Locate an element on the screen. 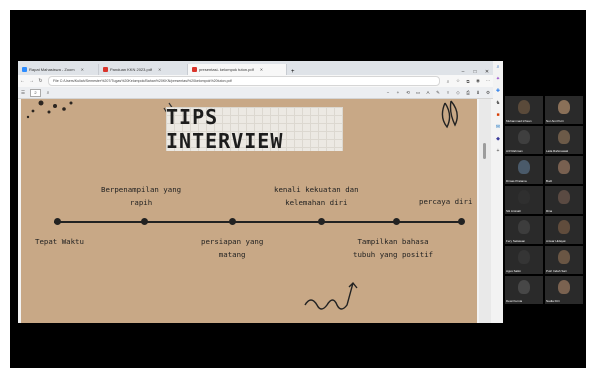 The image size is (590, 370). participant-tile: Muhammad Ichsan is located at coordinates (524, 110).